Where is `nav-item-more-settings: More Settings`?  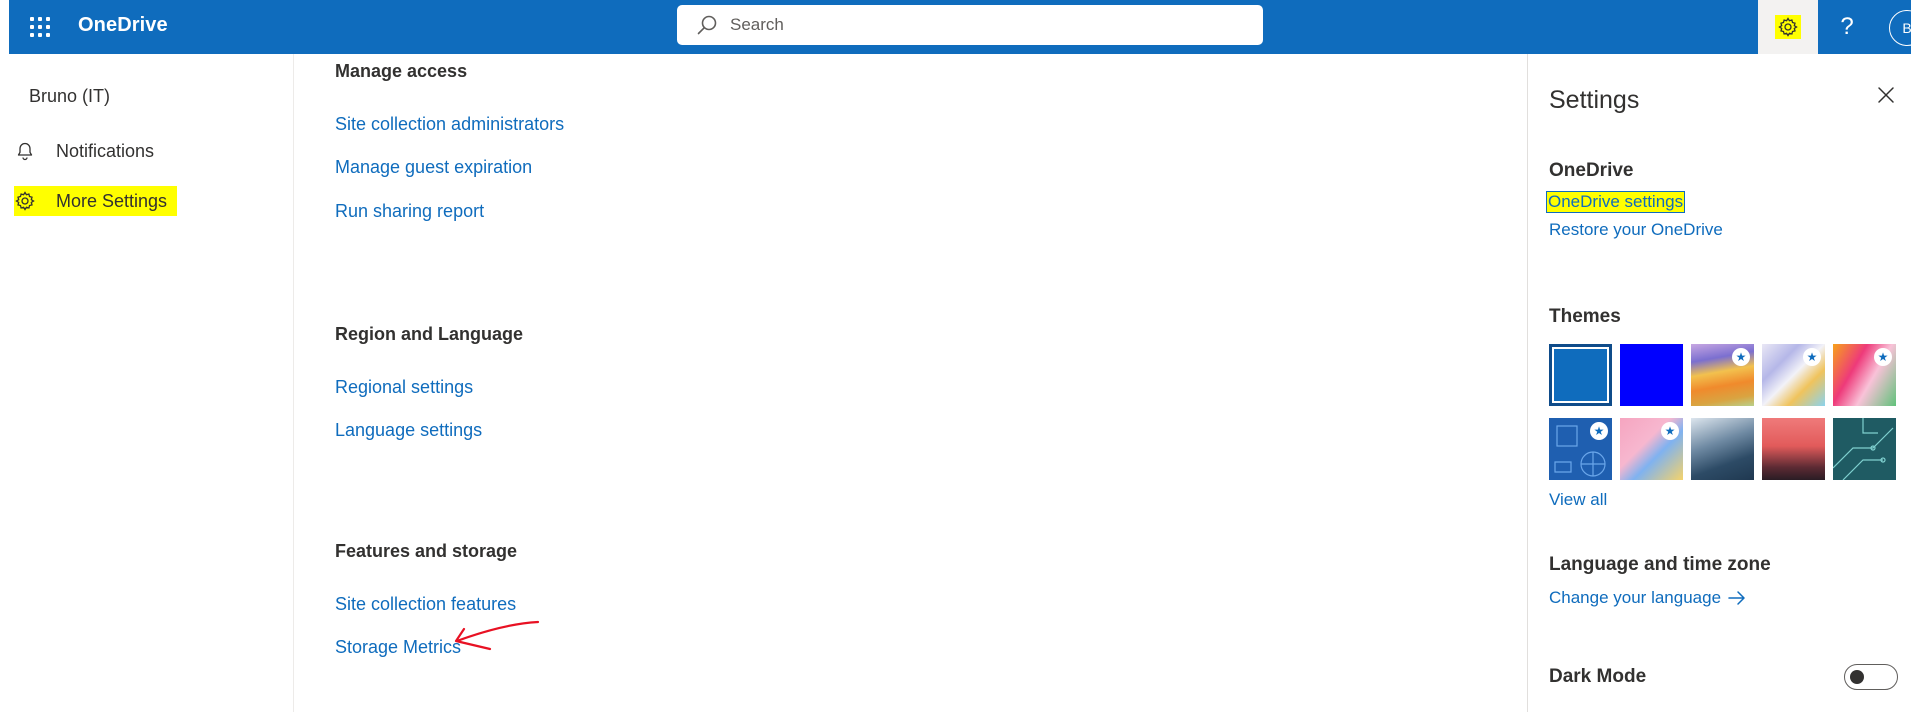 nav-item-more-settings: More Settings is located at coordinates (96, 201).